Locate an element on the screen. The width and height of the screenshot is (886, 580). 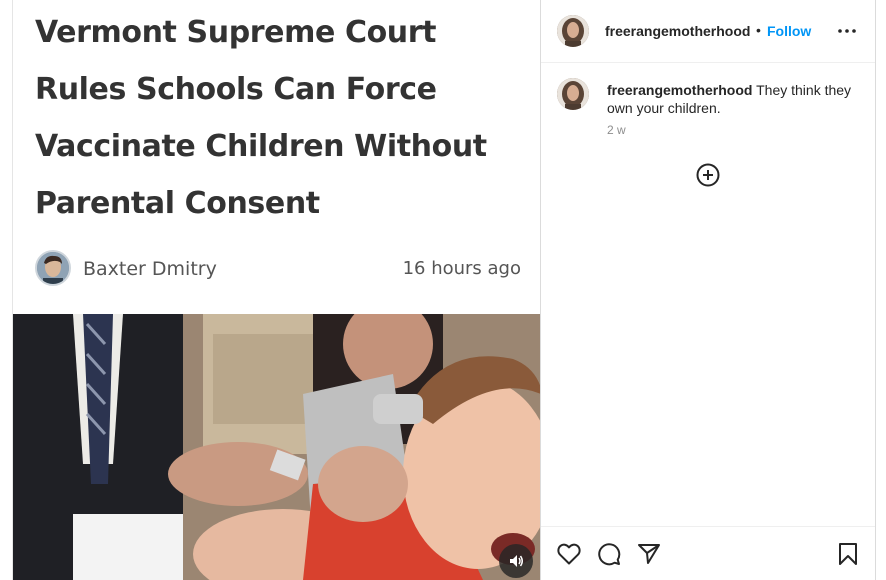
article-timestamp: 16 hours ago is located at coordinates (461, 268).